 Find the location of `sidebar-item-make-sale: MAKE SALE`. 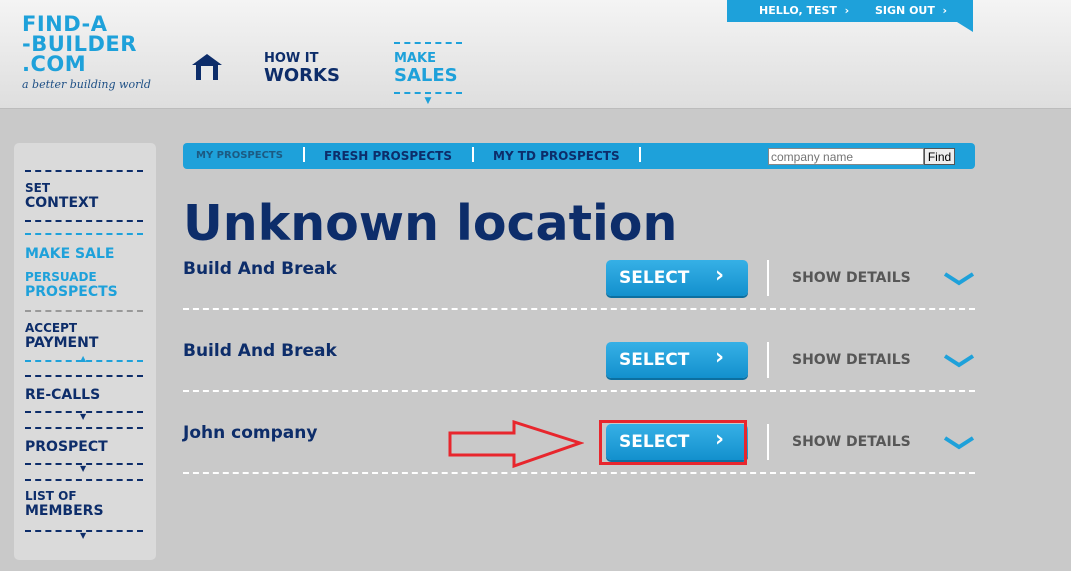

sidebar-item-make-sale: MAKE SALE is located at coordinates (84, 254).